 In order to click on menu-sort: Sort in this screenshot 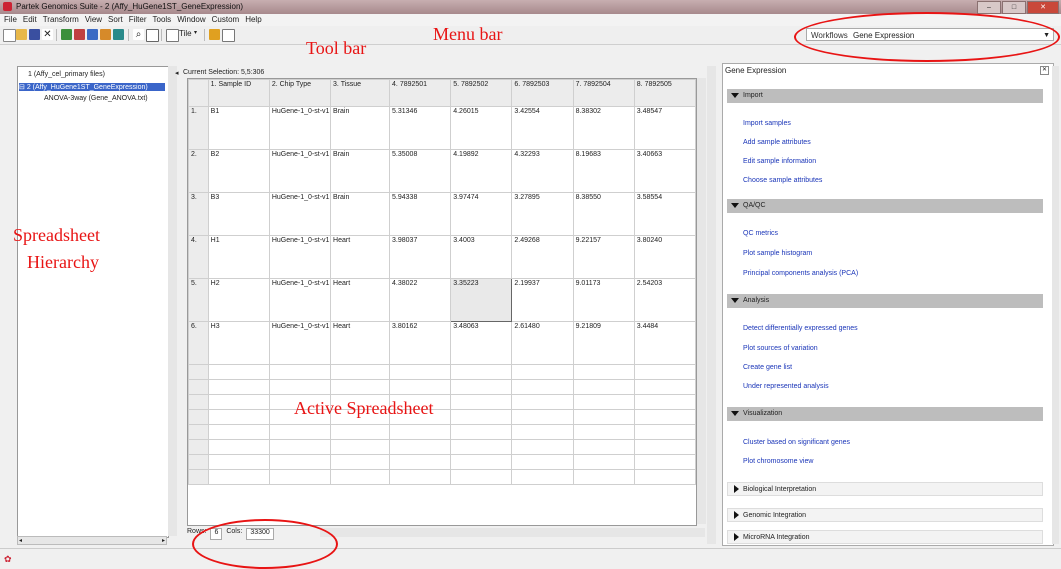, I will do `click(115, 20)`.